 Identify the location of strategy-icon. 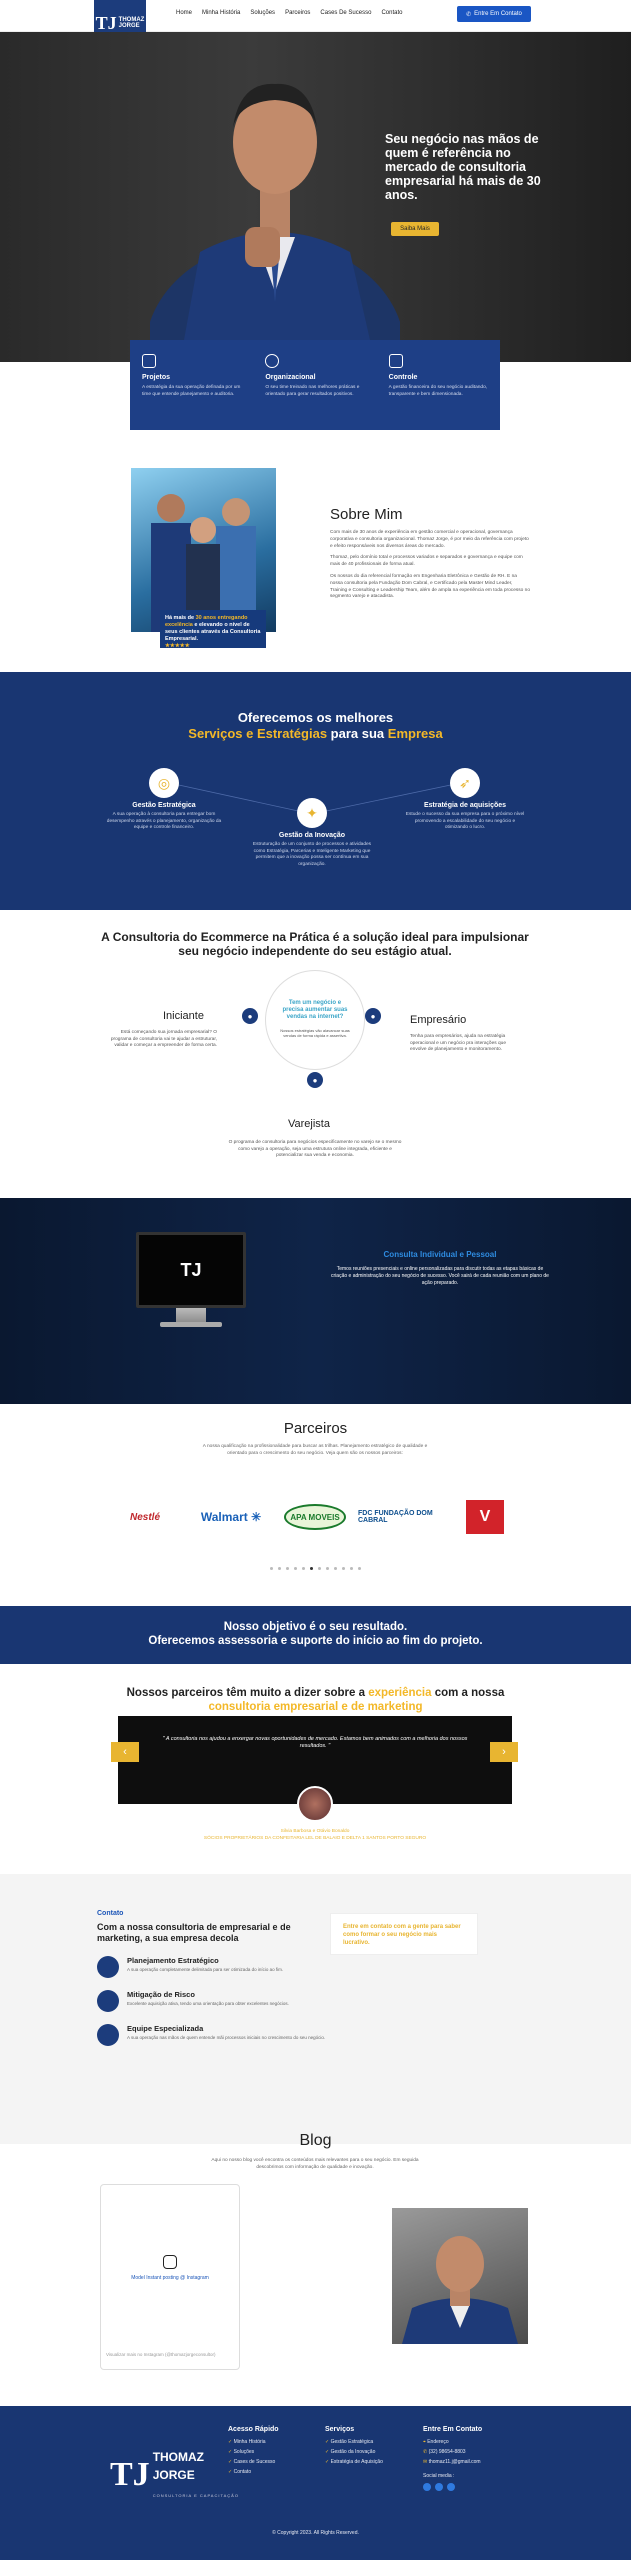
(108, 1967).